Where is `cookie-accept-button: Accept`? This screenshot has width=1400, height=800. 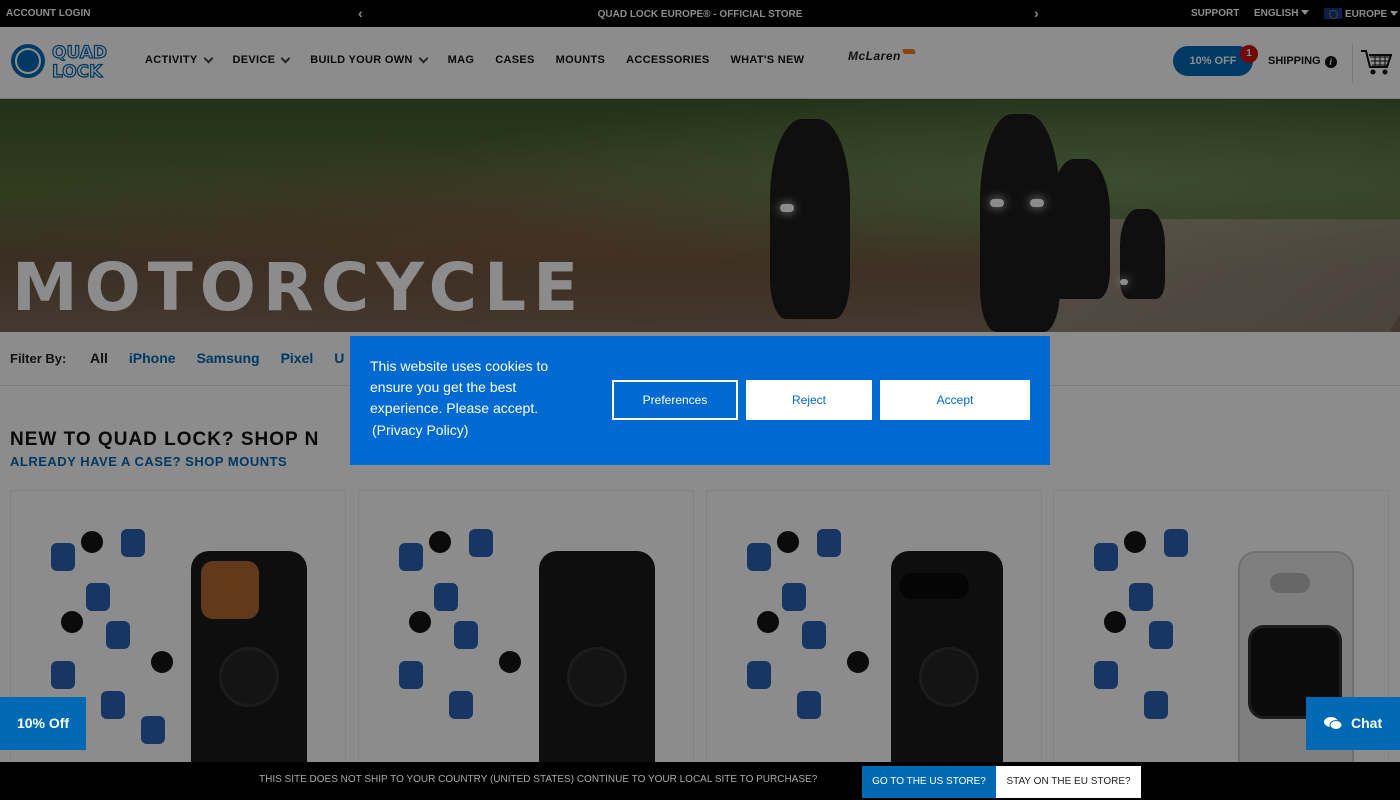
cookie-accept-button: Accept is located at coordinates (955, 400).